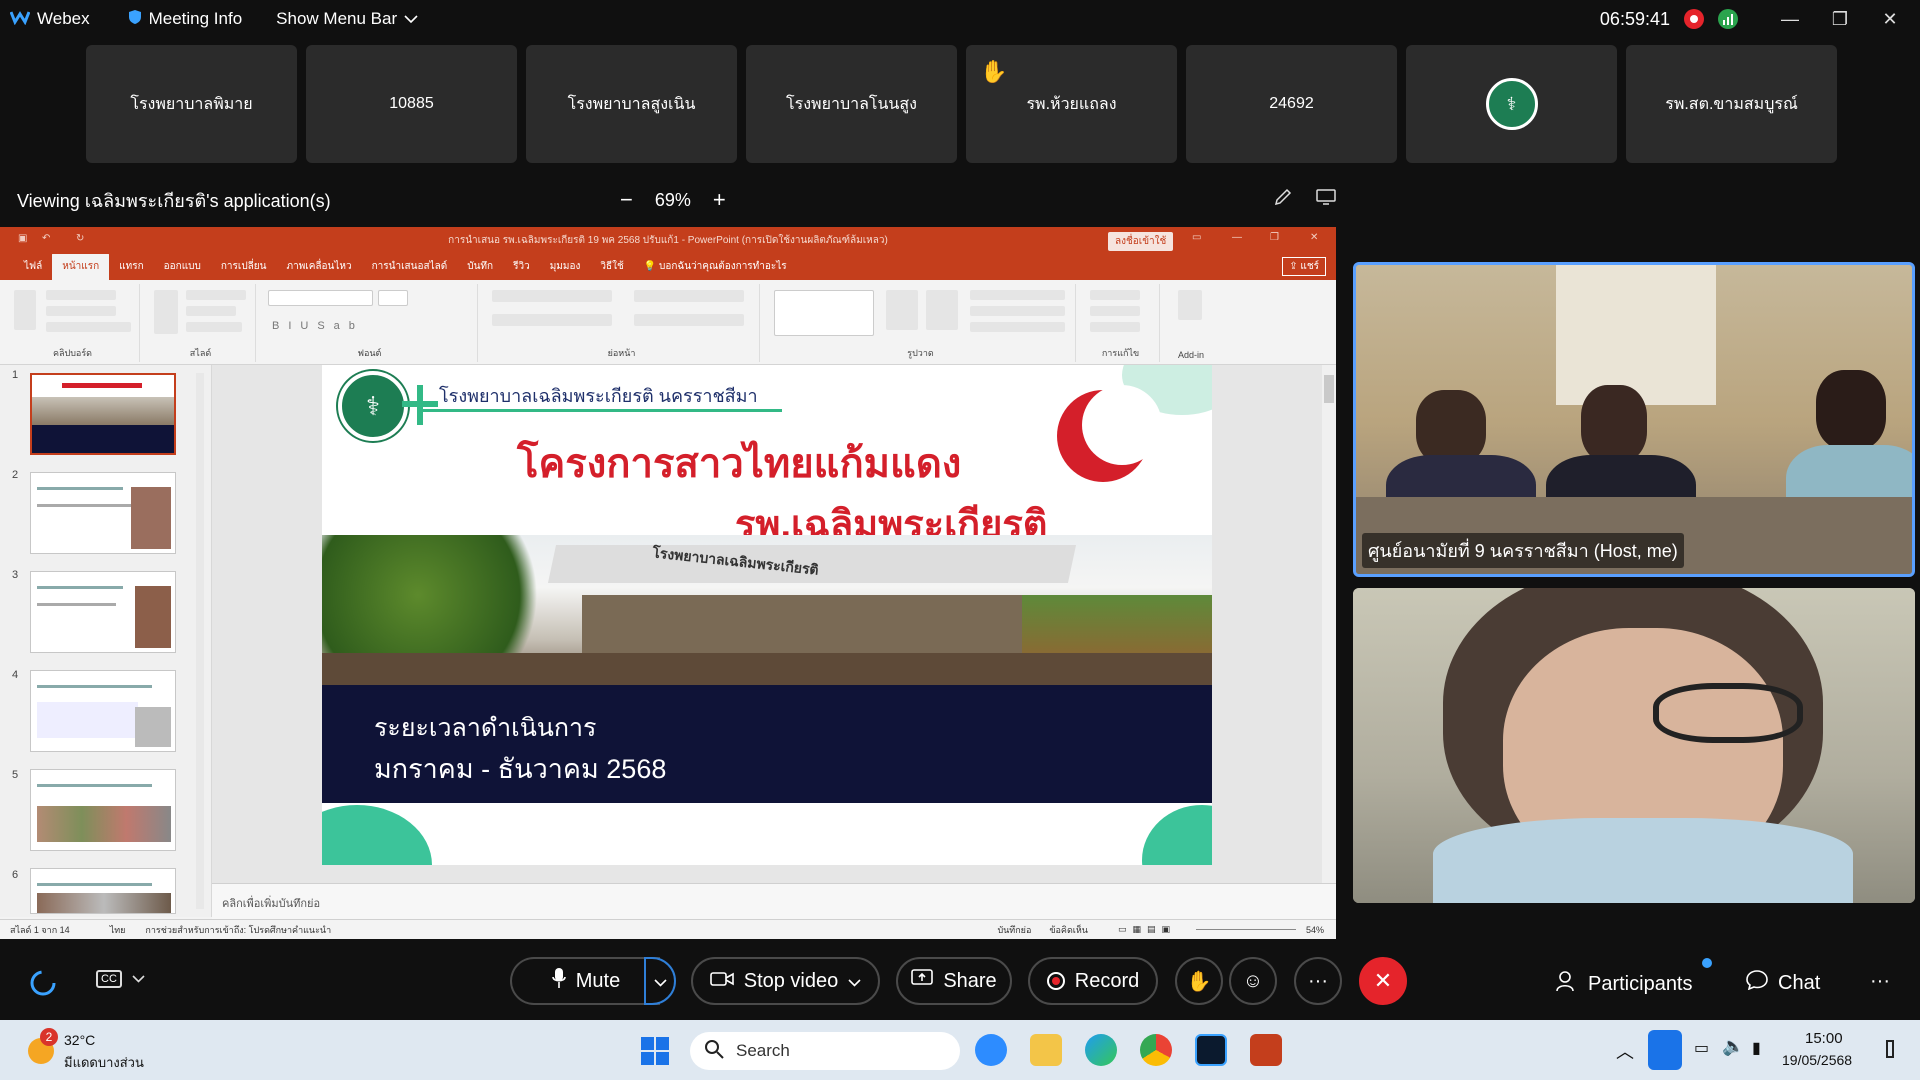  What do you see at coordinates (1115, 311) in the screenshot?
I see `replace-button` at bounding box center [1115, 311].